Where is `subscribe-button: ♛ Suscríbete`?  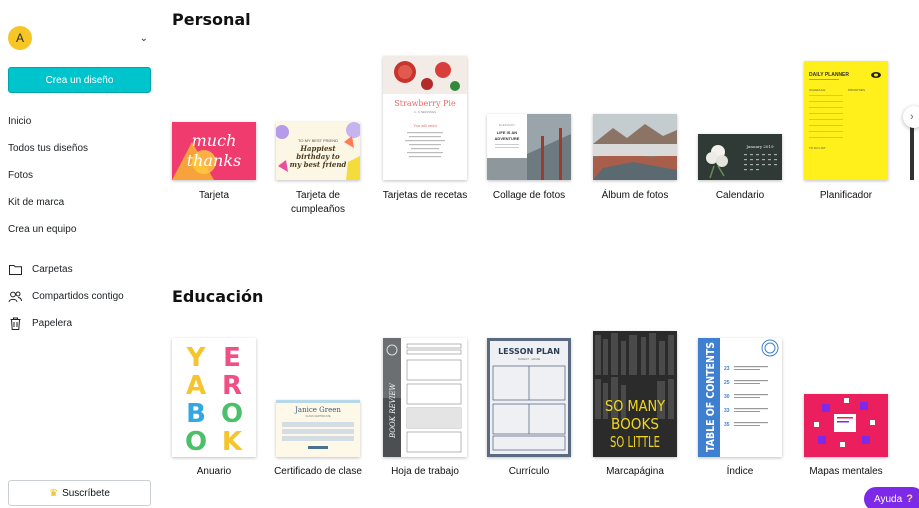 subscribe-button: ♛ Suscríbete is located at coordinates (79, 493).